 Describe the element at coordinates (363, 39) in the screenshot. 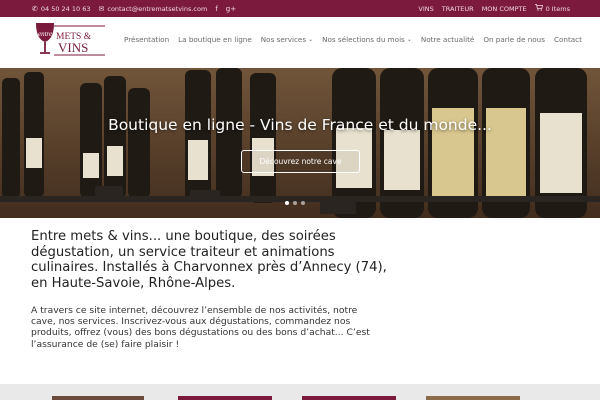

I see `nav-label: Nos sélections du mois` at that location.